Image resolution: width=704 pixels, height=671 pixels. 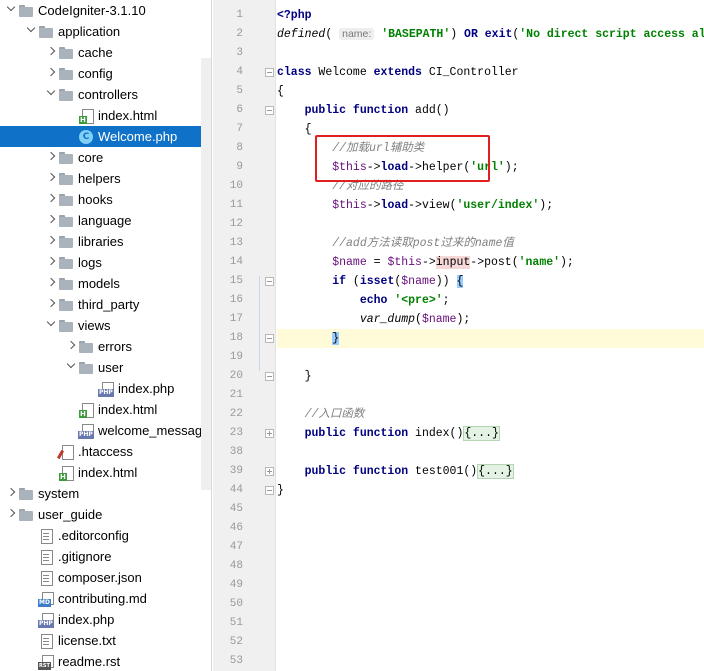 I want to click on tree-folder-views: views, so click(x=105, y=325).